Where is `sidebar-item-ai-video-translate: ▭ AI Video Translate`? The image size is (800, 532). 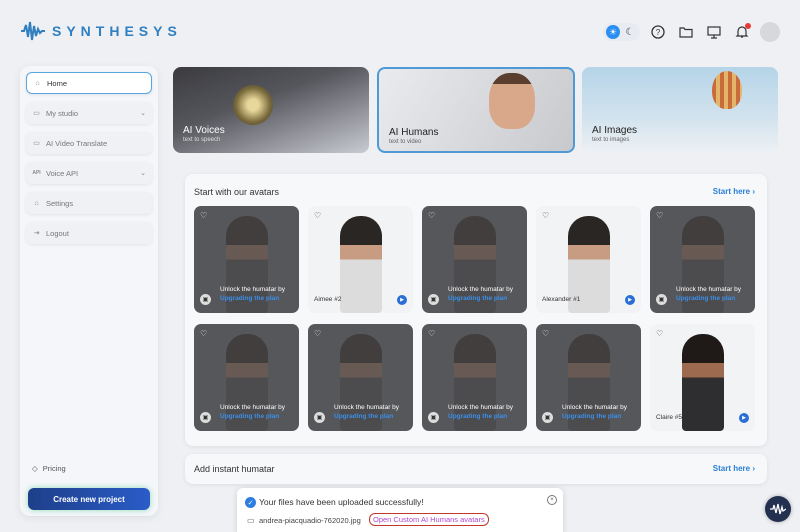 sidebar-item-ai-video-translate: ▭ AI Video Translate is located at coordinates (89, 143).